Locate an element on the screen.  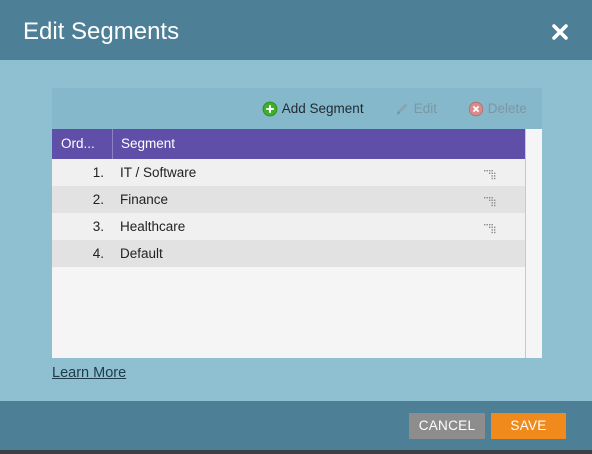
row-order: 1. is located at coordinates (98, 172).